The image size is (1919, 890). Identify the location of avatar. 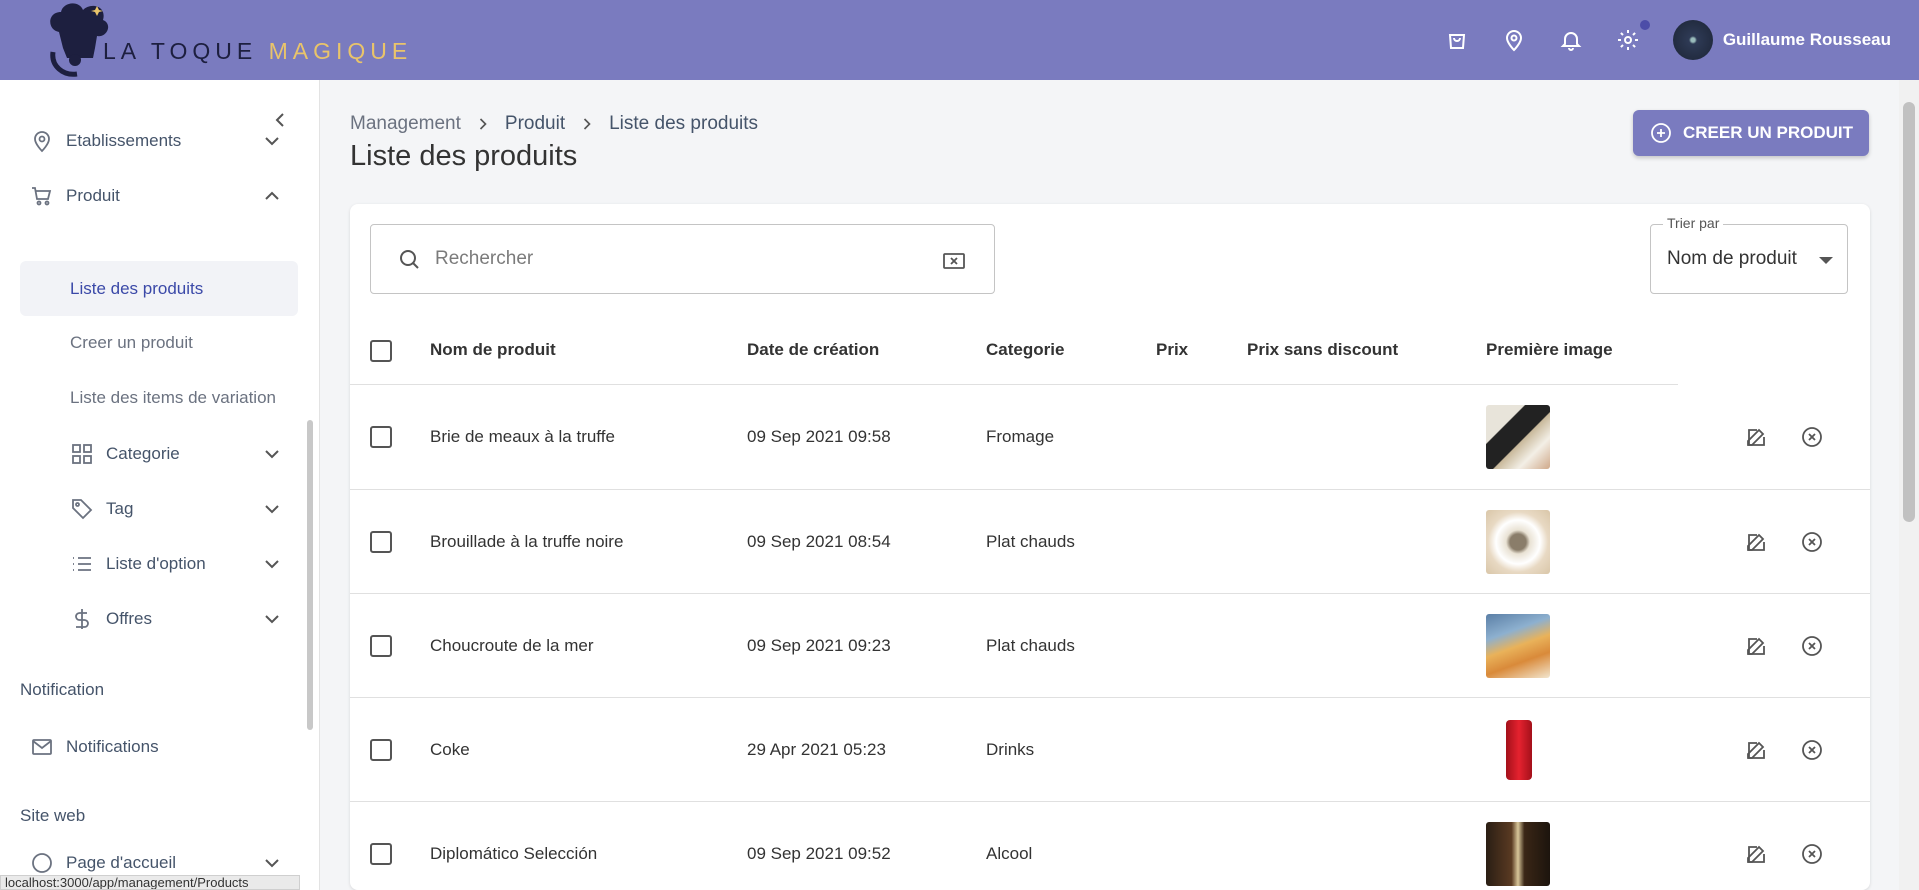
(1692, 40).